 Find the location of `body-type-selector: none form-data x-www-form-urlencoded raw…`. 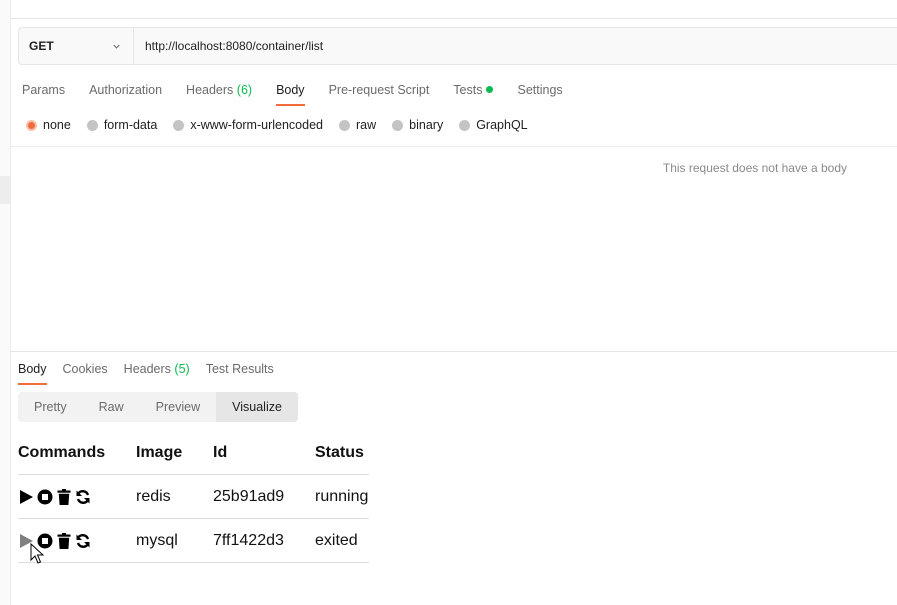

body-type-selector: none form-data x-www-form-urlencoded raw… is located at coordinates (285, 125).